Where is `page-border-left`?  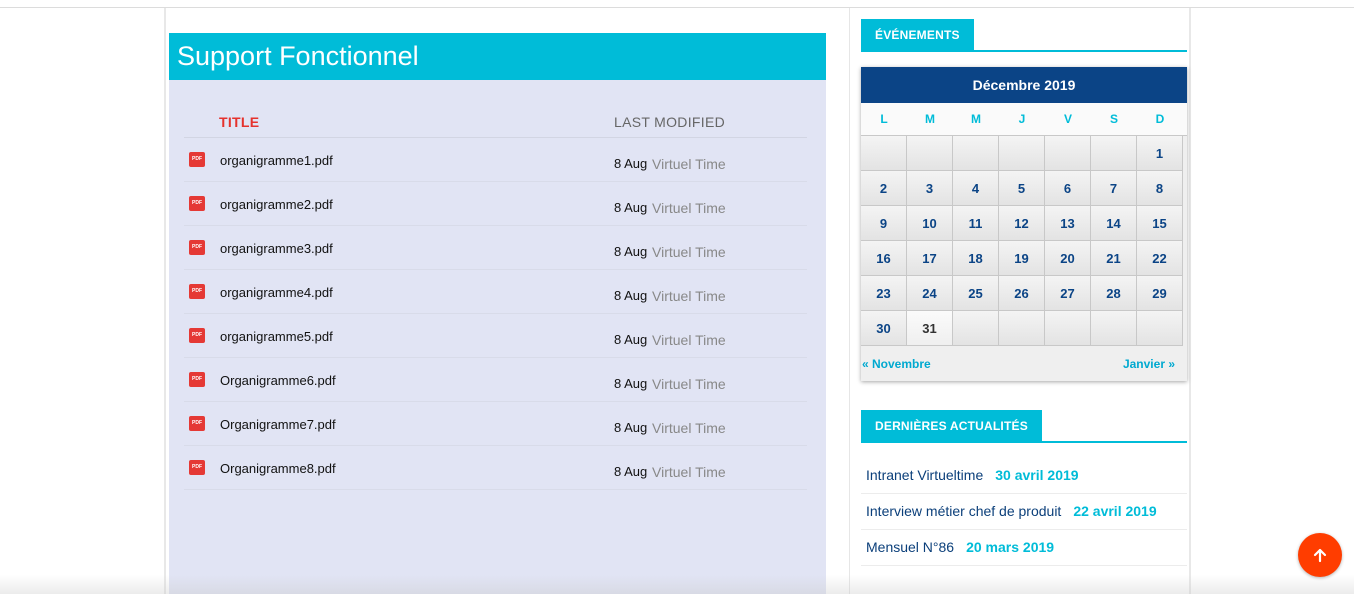 page-border-left is located at coordinates (165, 301).